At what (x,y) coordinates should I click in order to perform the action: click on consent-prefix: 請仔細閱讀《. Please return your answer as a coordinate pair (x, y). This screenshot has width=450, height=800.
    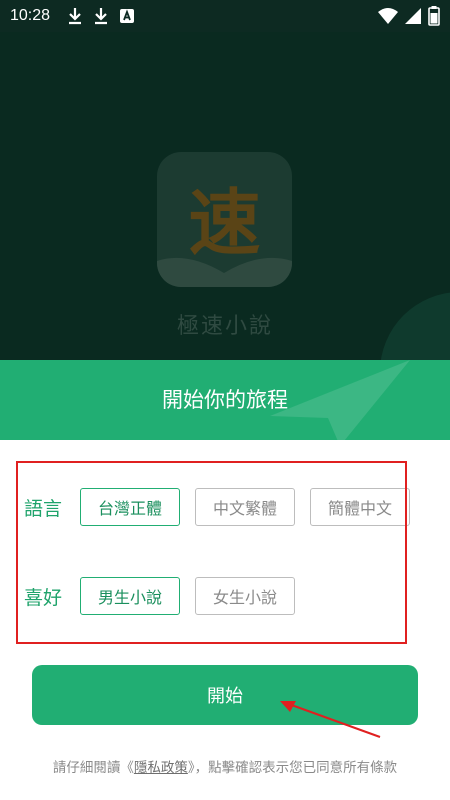
    Looking at the image, I should click on (93, 768).